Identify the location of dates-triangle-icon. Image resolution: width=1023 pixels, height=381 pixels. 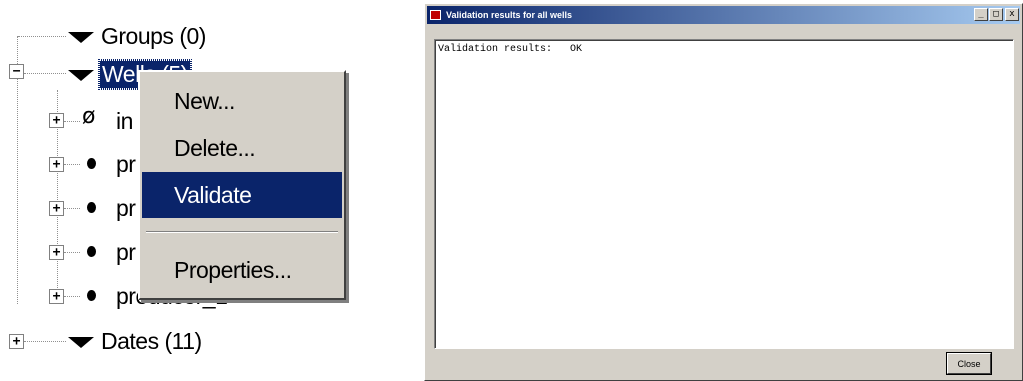
(81, 342).